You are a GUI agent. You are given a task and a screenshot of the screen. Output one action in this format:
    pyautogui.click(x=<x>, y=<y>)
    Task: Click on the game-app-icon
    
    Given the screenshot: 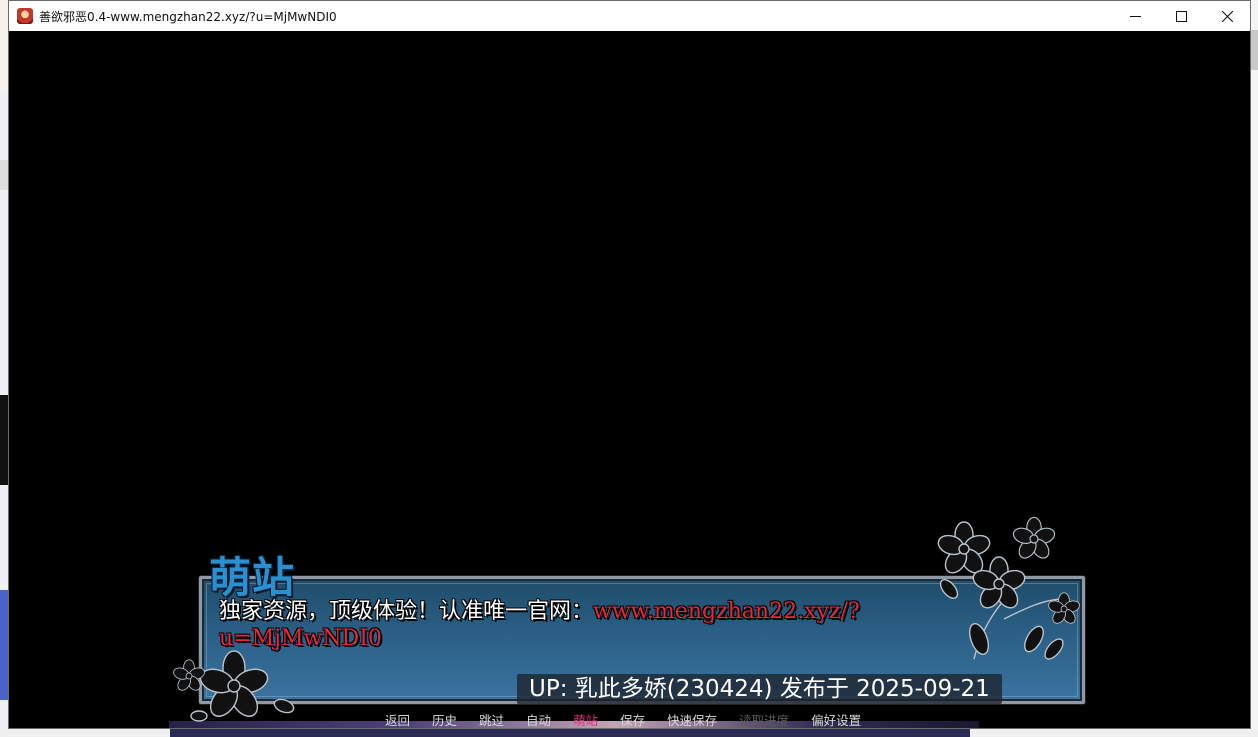 What is the action you would take?
    pyautogui.click(x=25, y=16)
    